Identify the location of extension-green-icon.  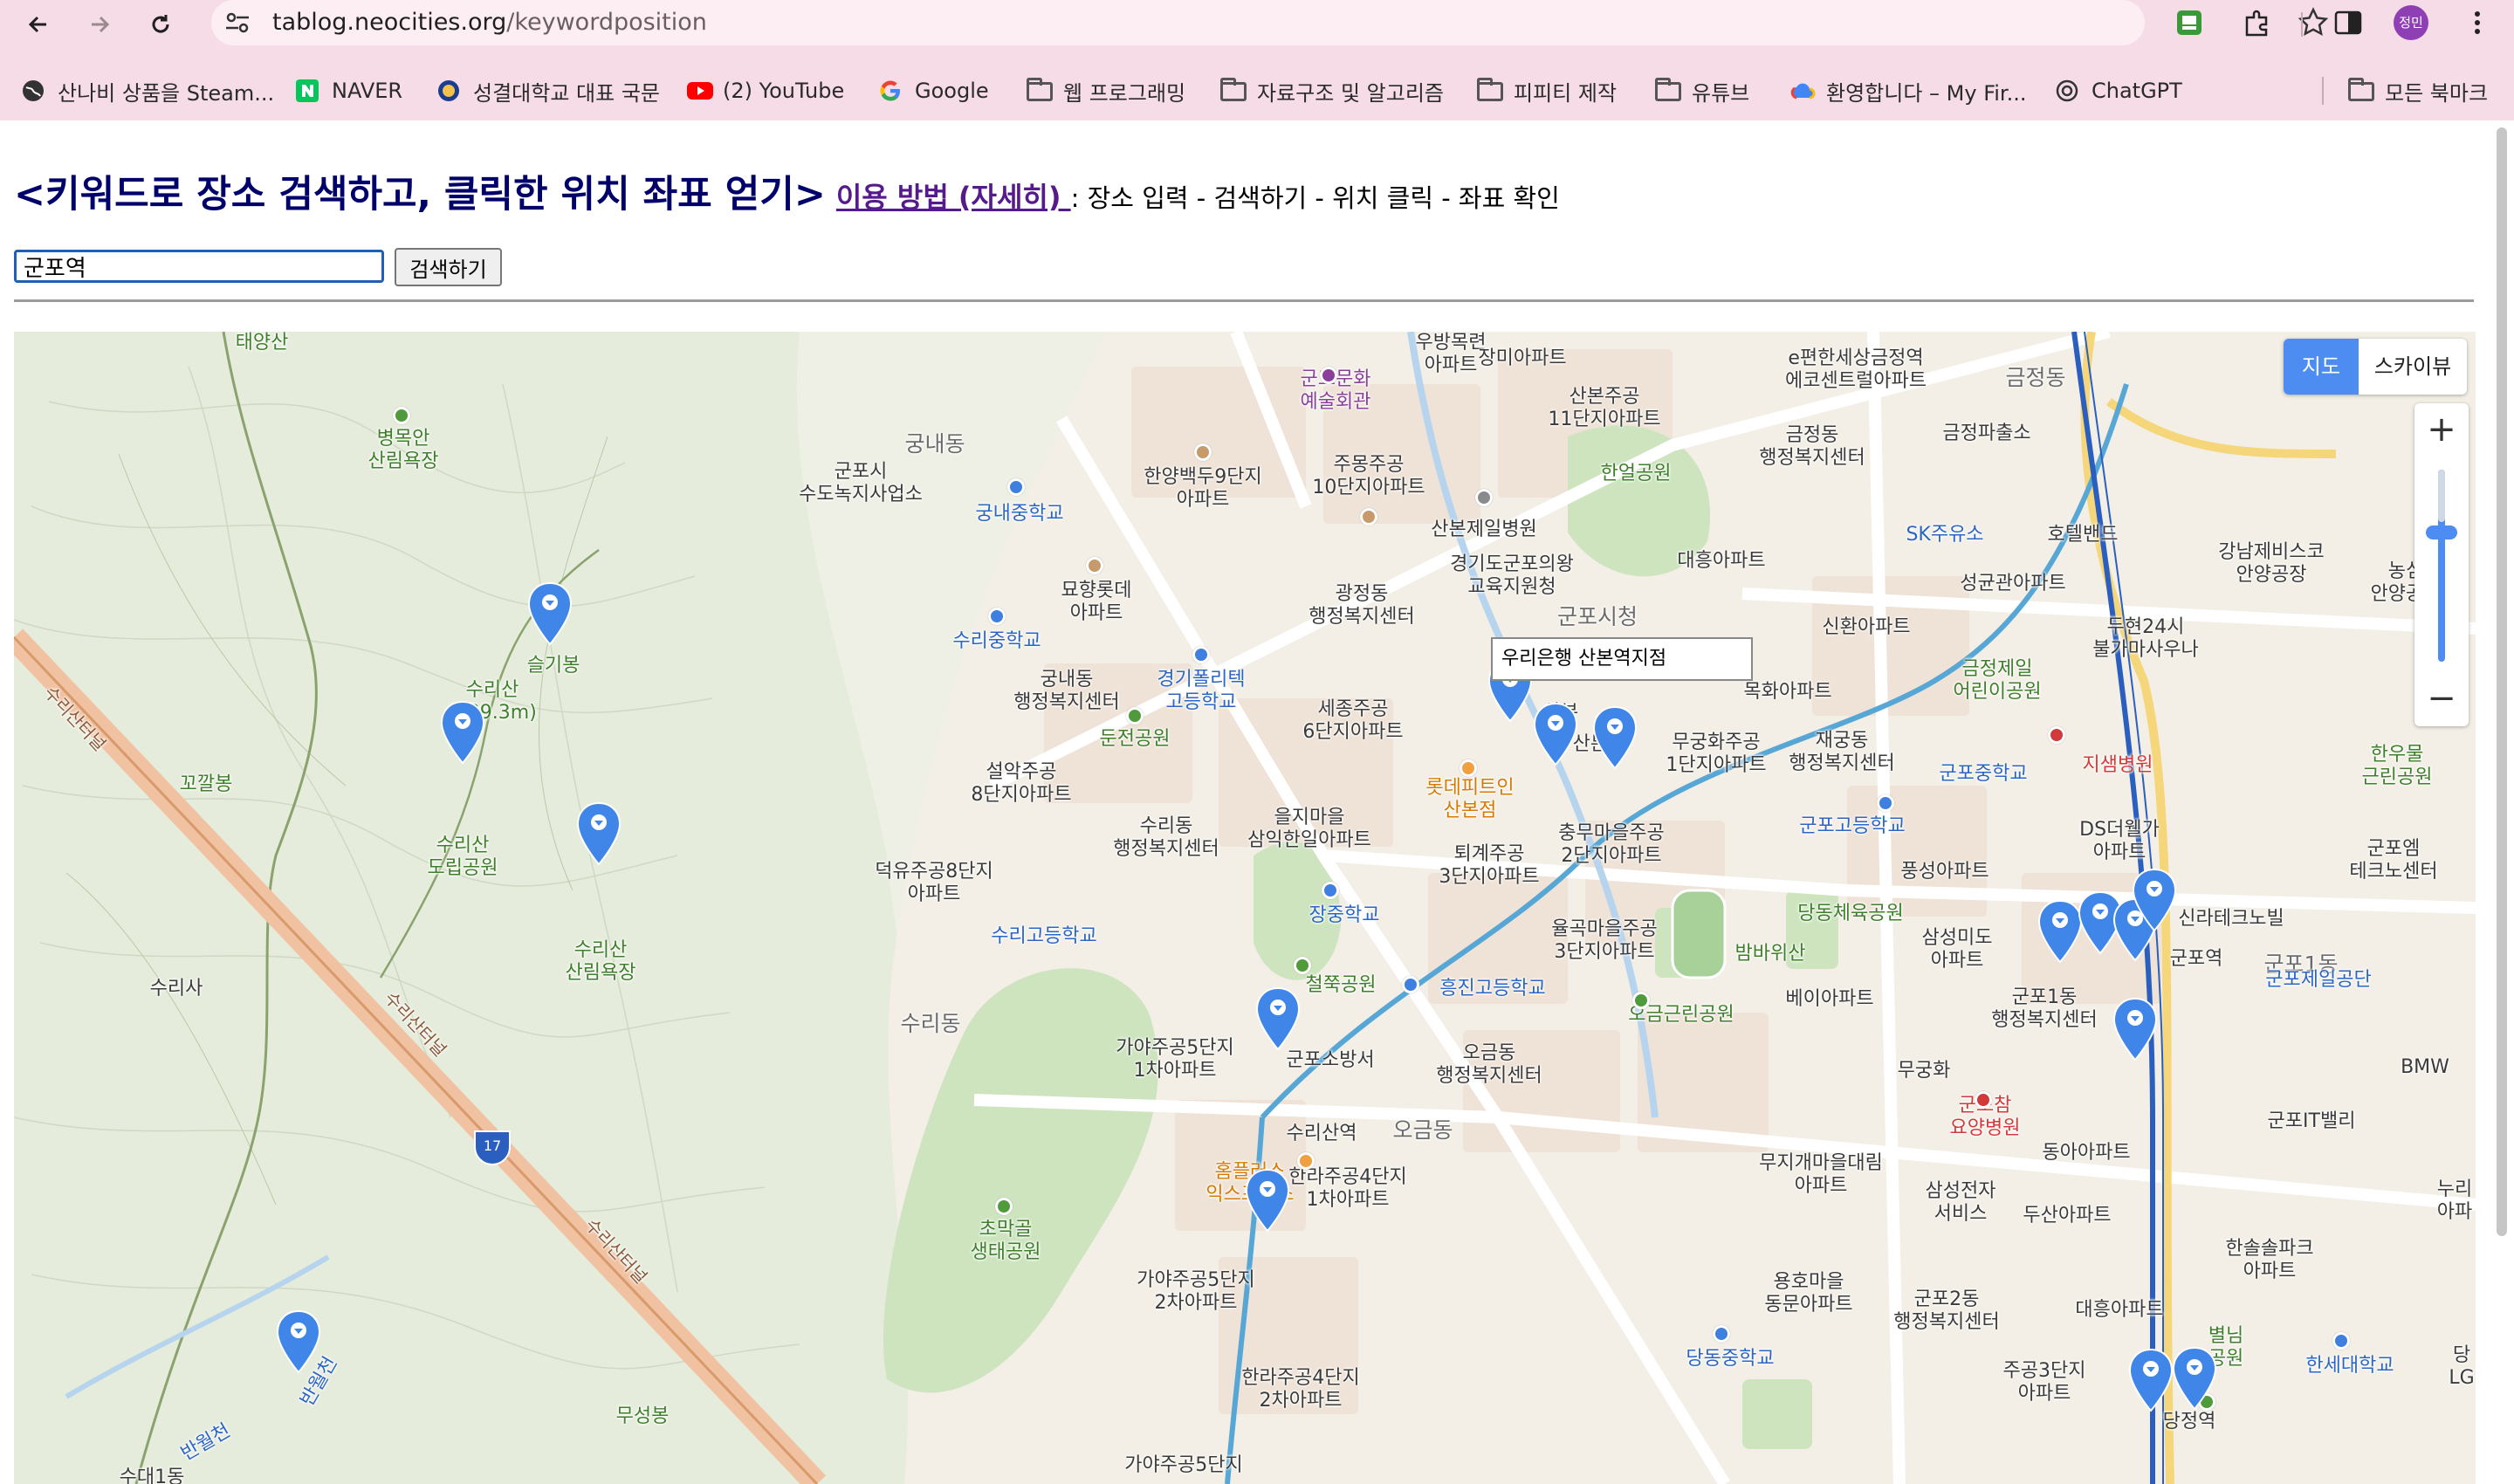
(2189, 22).